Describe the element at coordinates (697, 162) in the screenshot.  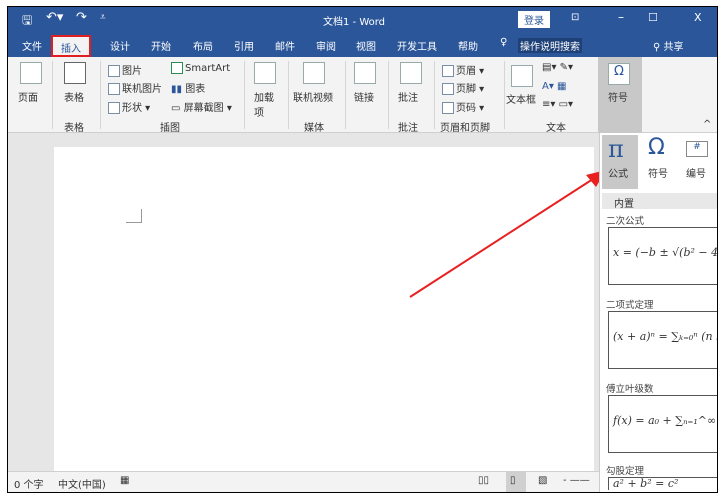
I see `number-button: # 编号` at that location.